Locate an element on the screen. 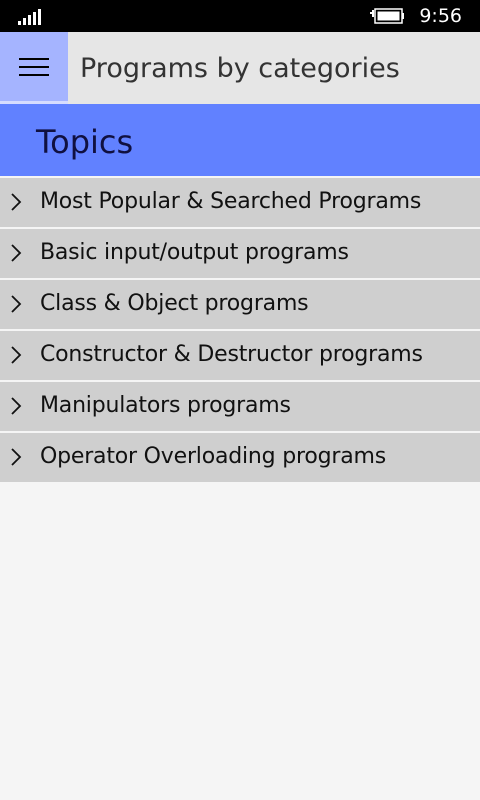 The height and width of the screenshot is (800, 480). topic-item-constructor-destructor: Constructor & Destructor programs is located at coordinates (240, 355).